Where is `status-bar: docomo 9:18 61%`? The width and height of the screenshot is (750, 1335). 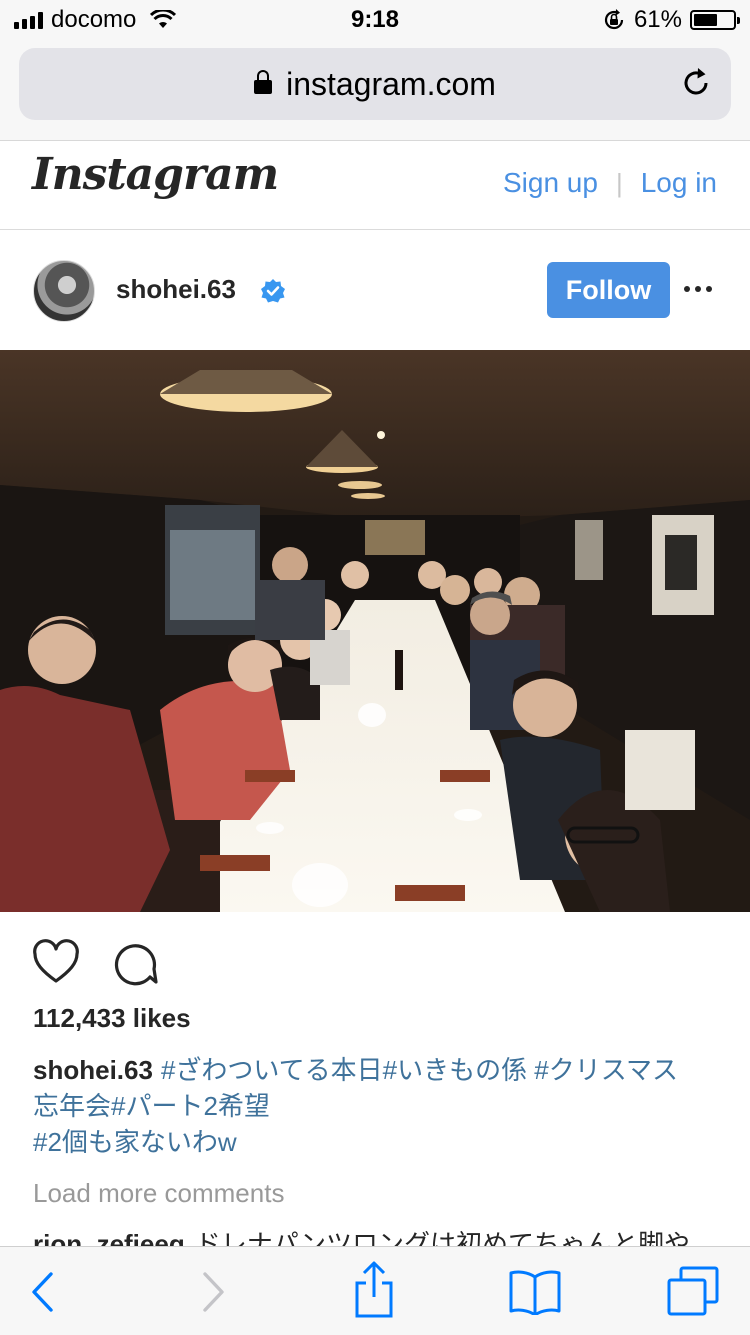
status-bar: docomo 9:18 61% is located at coordinates (375, 20).